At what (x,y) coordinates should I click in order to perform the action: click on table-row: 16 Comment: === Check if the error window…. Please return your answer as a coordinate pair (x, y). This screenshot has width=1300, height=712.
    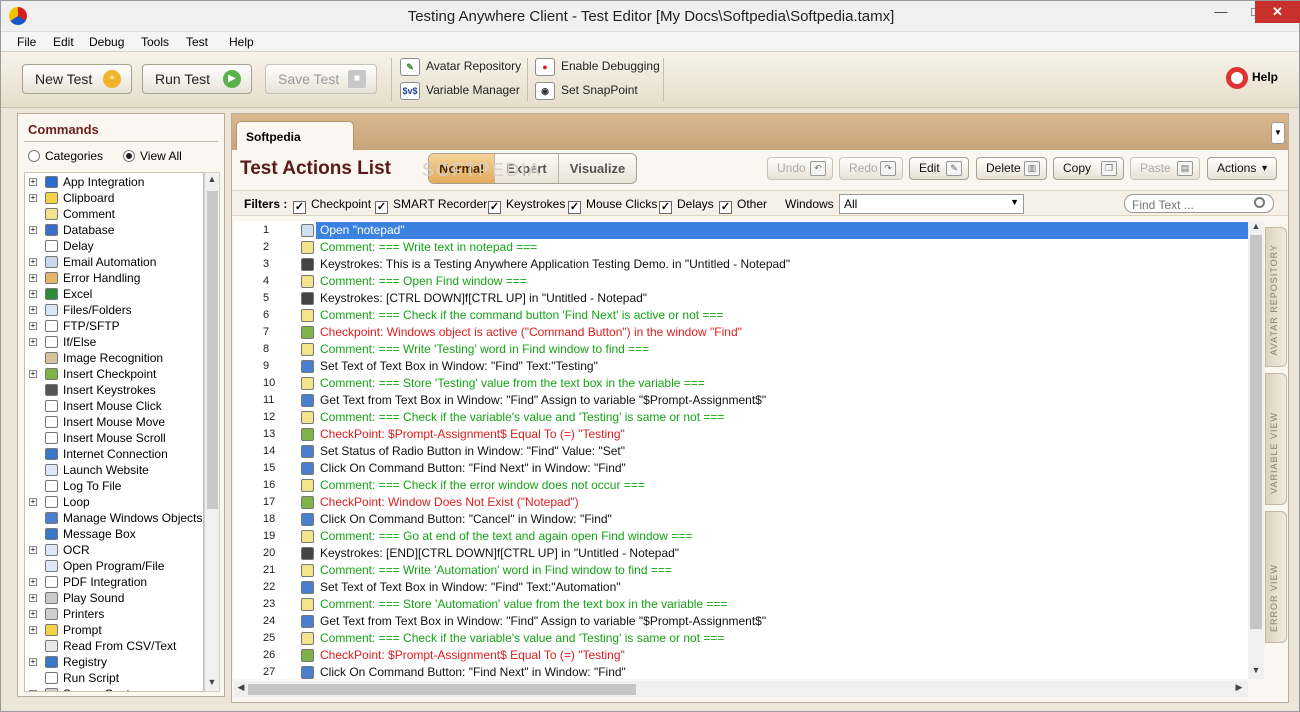
    Looking at the image, I should click on (741, 485).